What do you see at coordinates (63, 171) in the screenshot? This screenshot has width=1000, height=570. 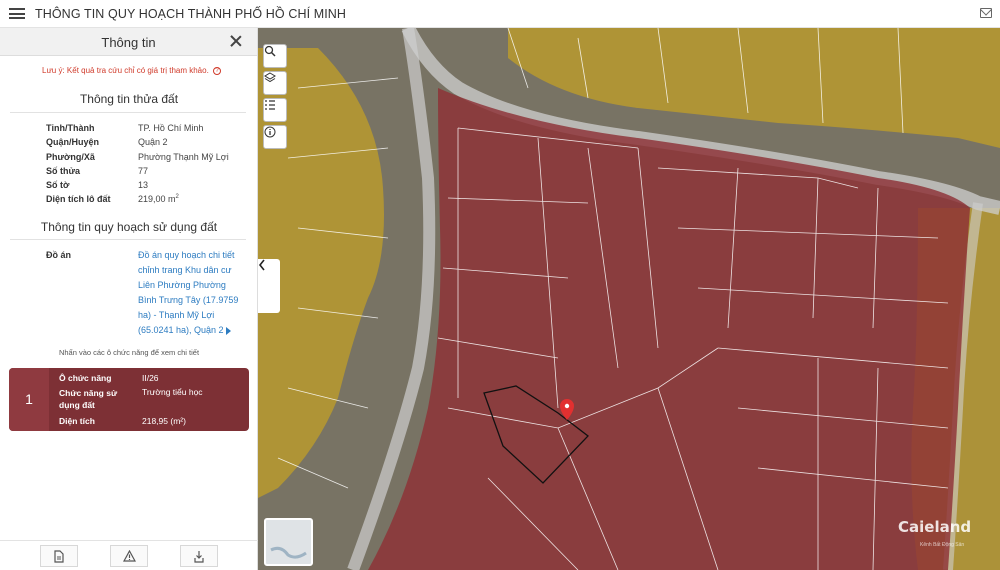 I see `parcel-number-label: Số thửa` at bounding box center [63, 171].